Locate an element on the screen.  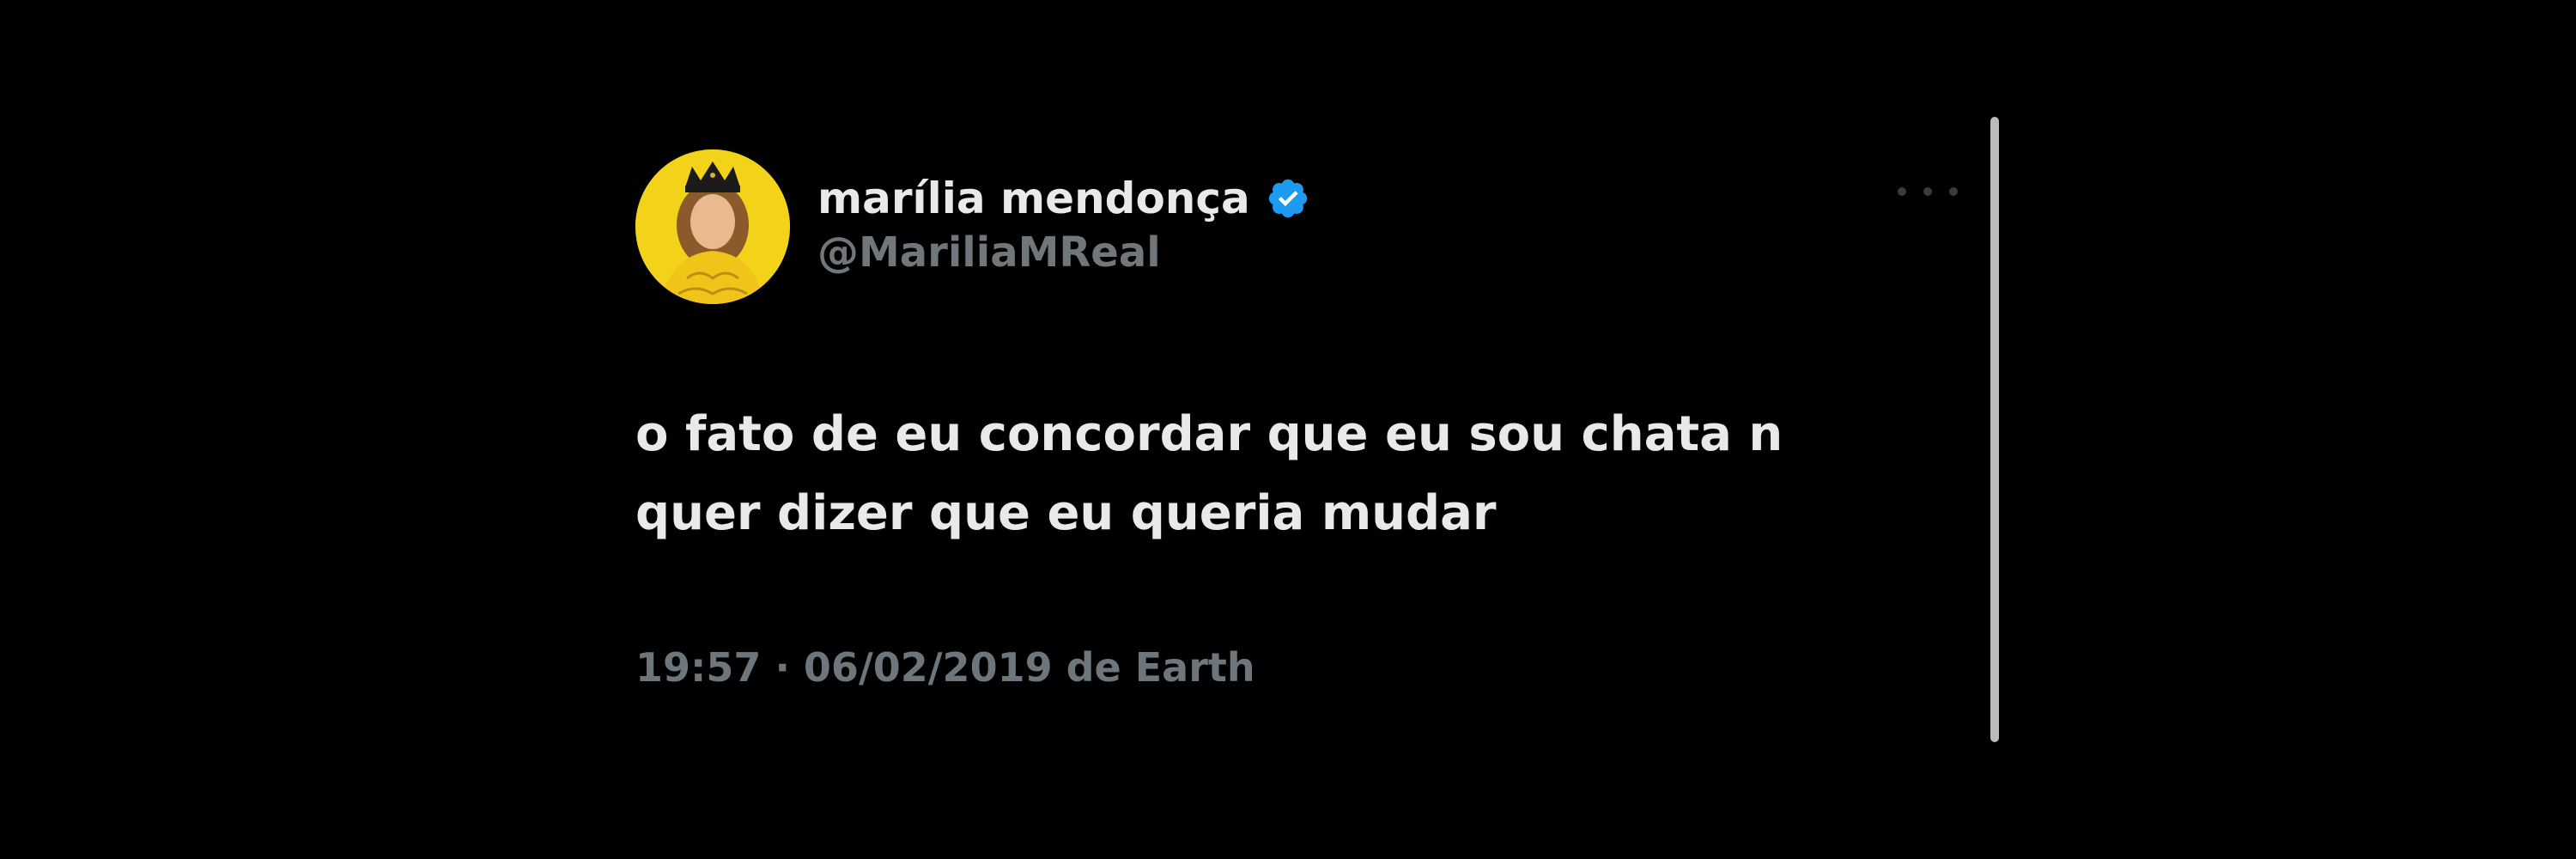
scrollbar is located at coordinates (1995, 430).